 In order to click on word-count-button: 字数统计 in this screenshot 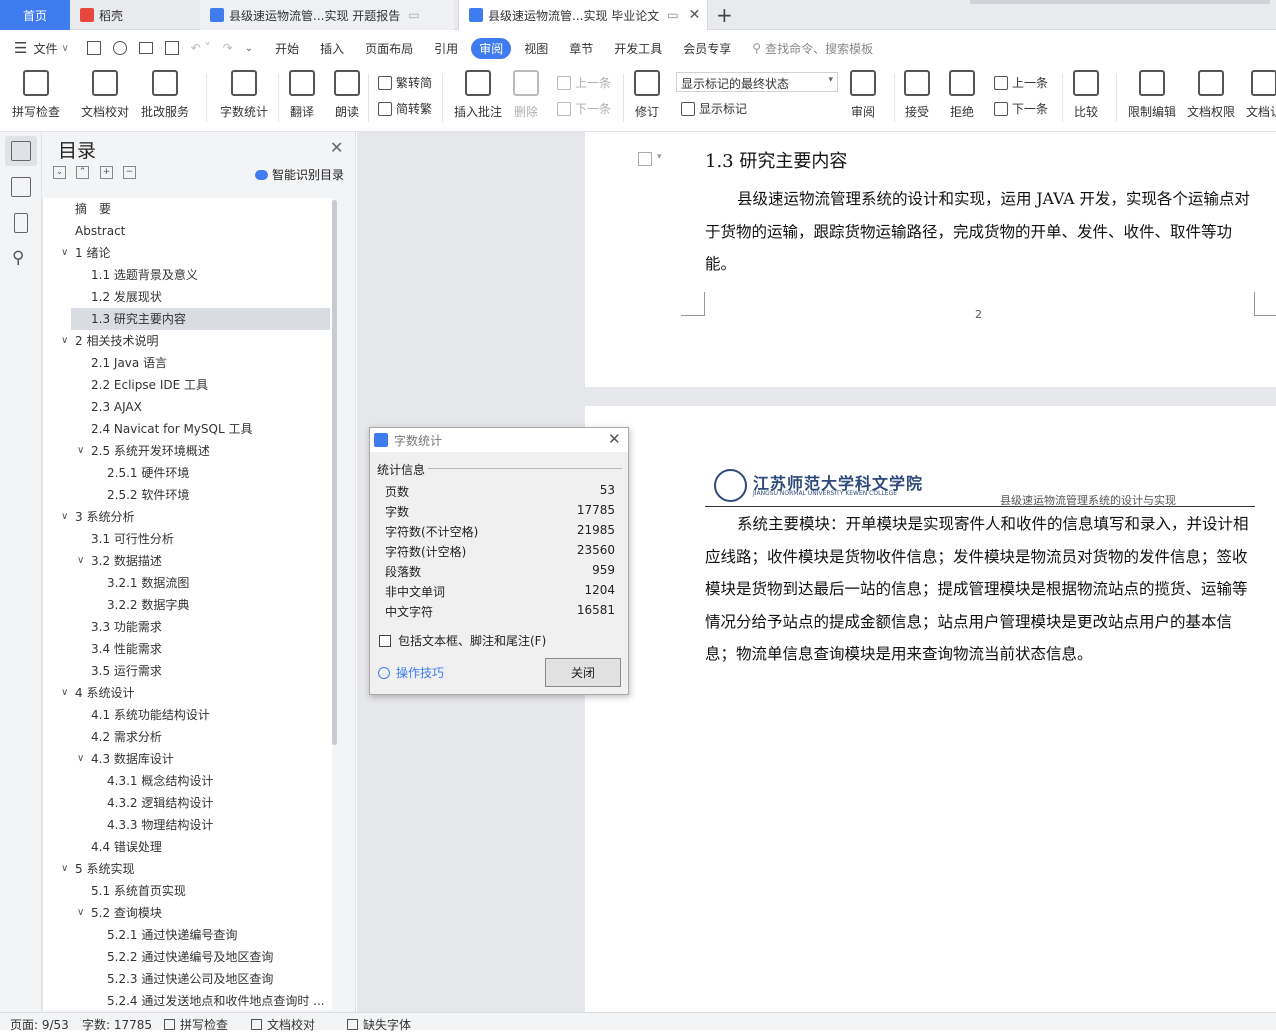, I will do `click(244, 95)`.